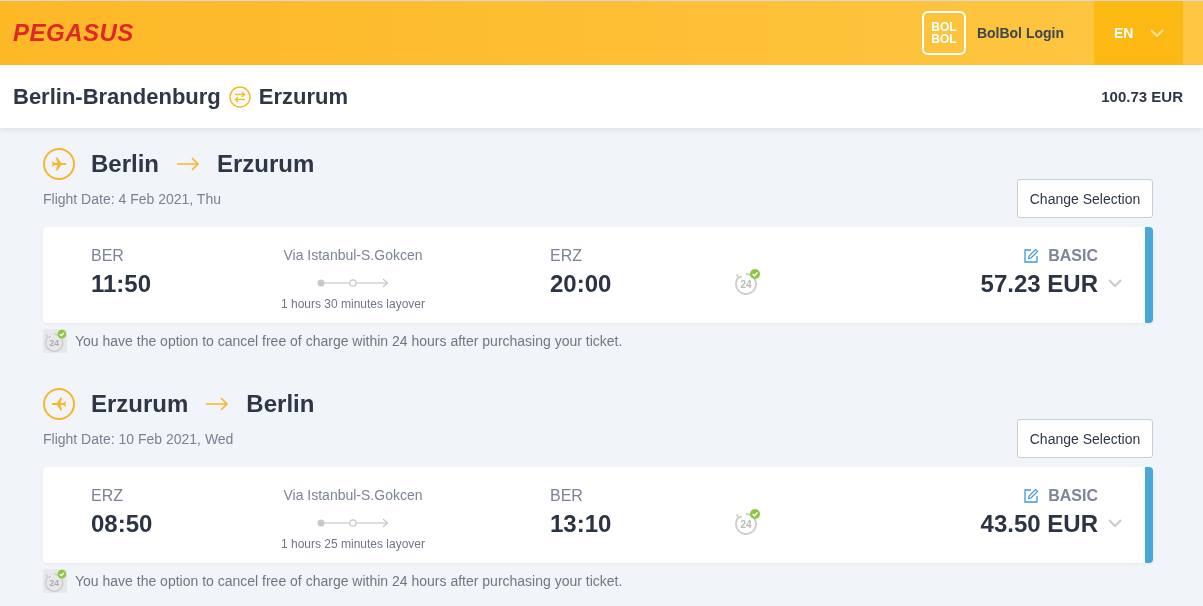  I want to click on flight-card: ERZ 08:50 Via Istanbul-S.Gokcen 1 hours 25 minutes layover BER 13:10 24 BASIC 43.50 EUR, so click(598, 515).